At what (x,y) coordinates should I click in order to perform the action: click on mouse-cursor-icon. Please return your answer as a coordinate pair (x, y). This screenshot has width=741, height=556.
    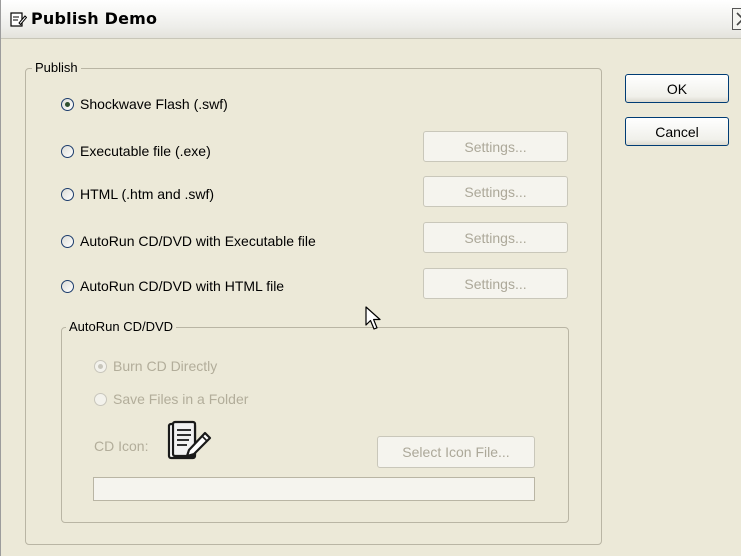
    Looking at the image, I should click on (373, 318).